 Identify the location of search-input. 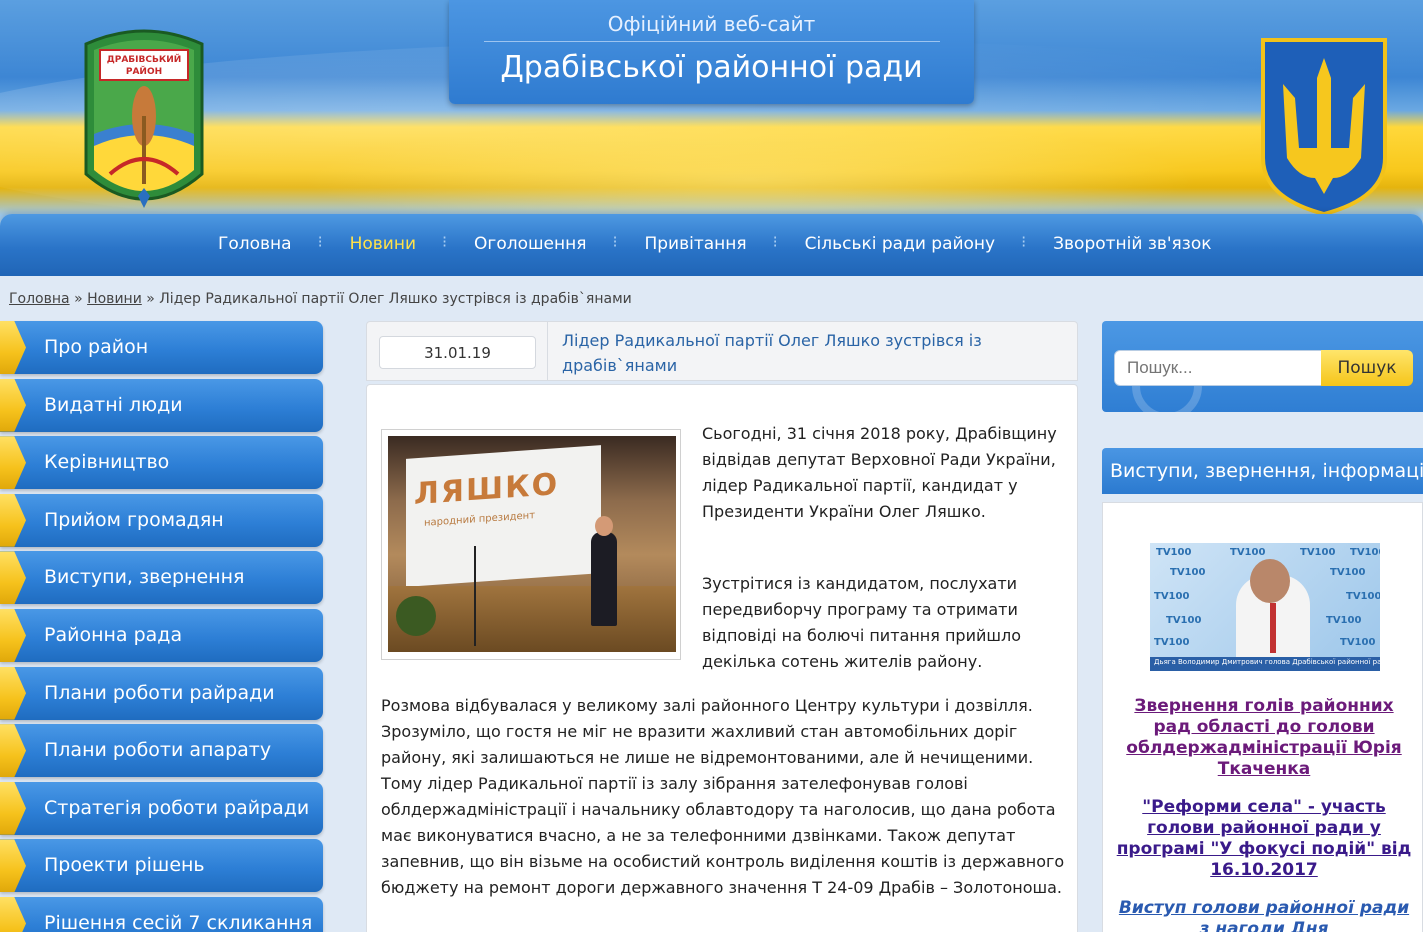
(1218, 368).